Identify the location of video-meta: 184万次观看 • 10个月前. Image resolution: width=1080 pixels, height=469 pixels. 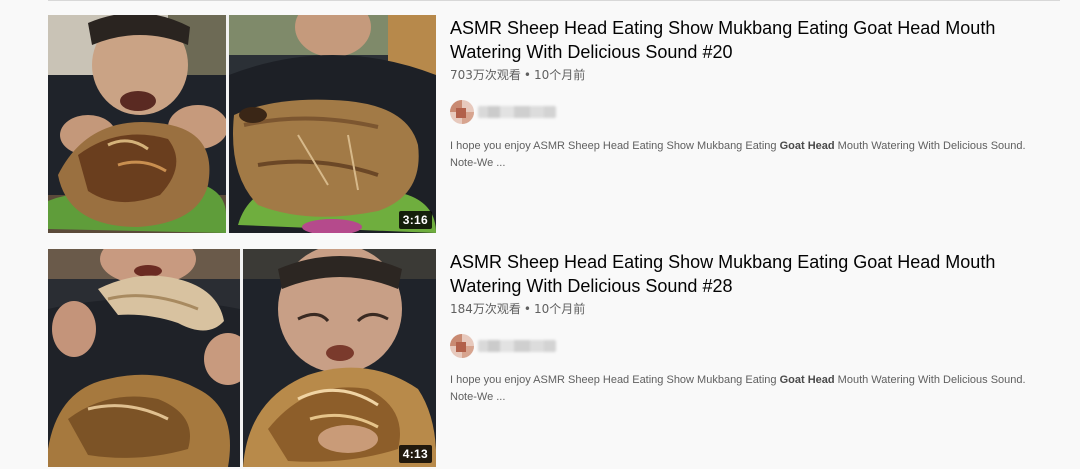
(755, 309).